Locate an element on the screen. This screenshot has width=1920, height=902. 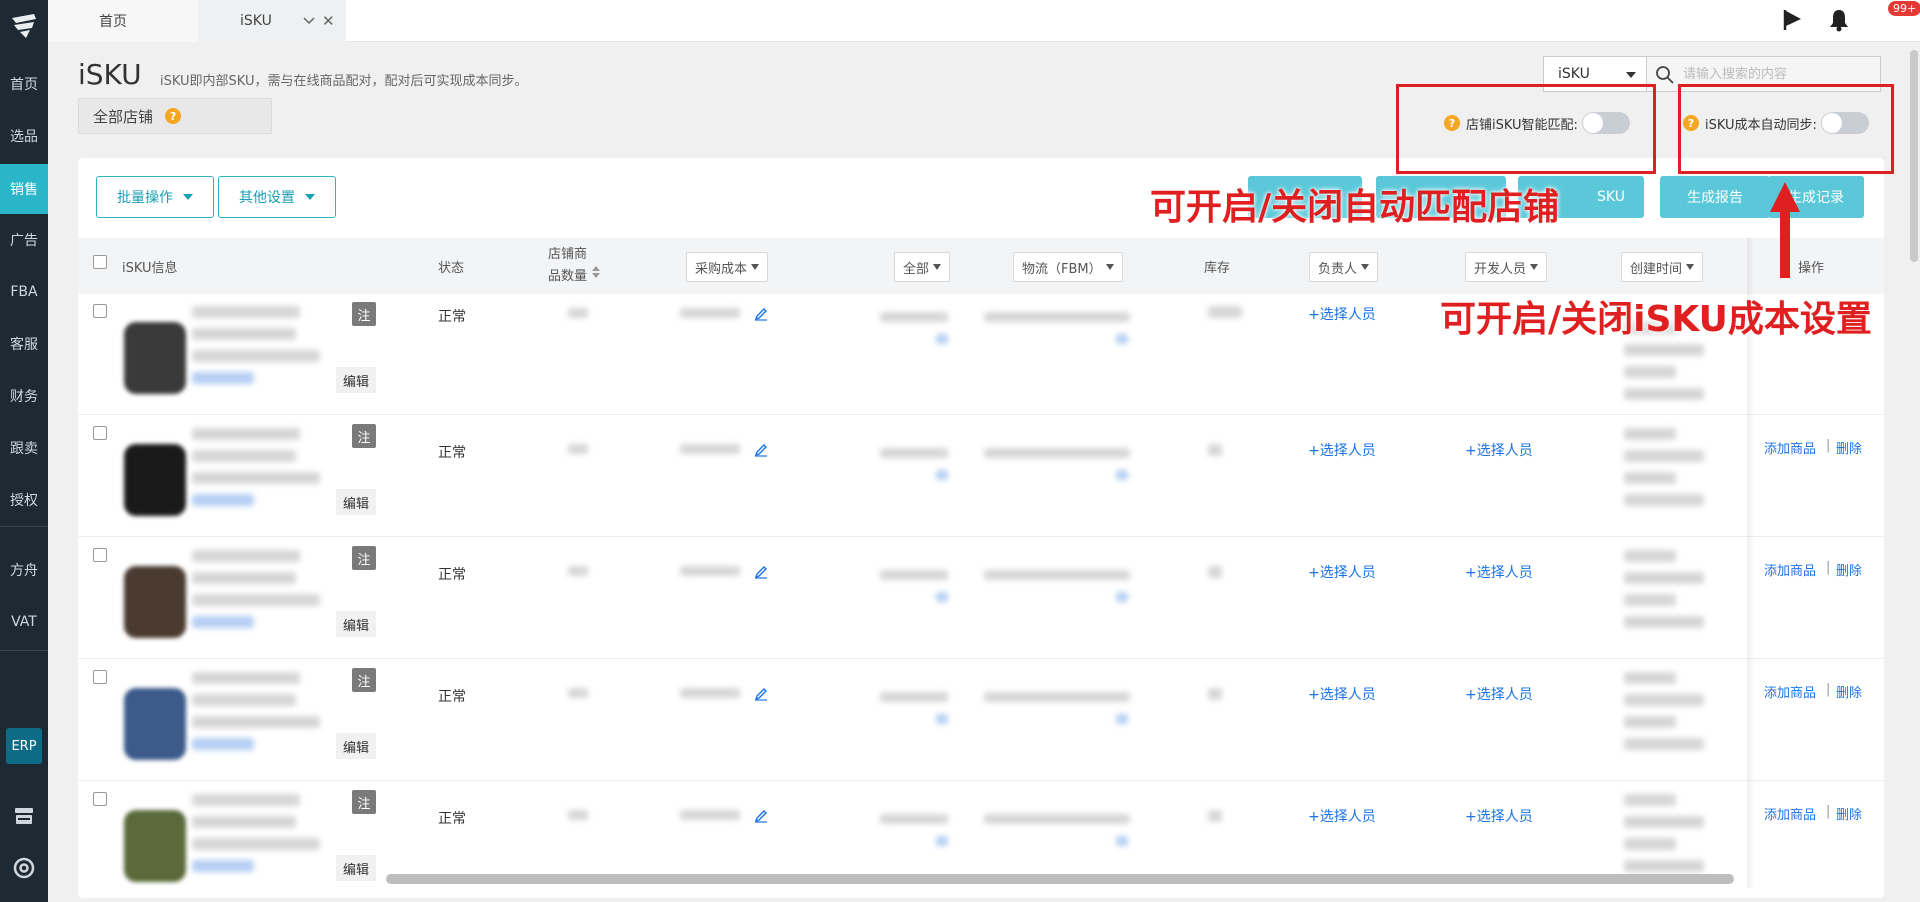
select-all-checkbox is located at coordinates (100, 262).